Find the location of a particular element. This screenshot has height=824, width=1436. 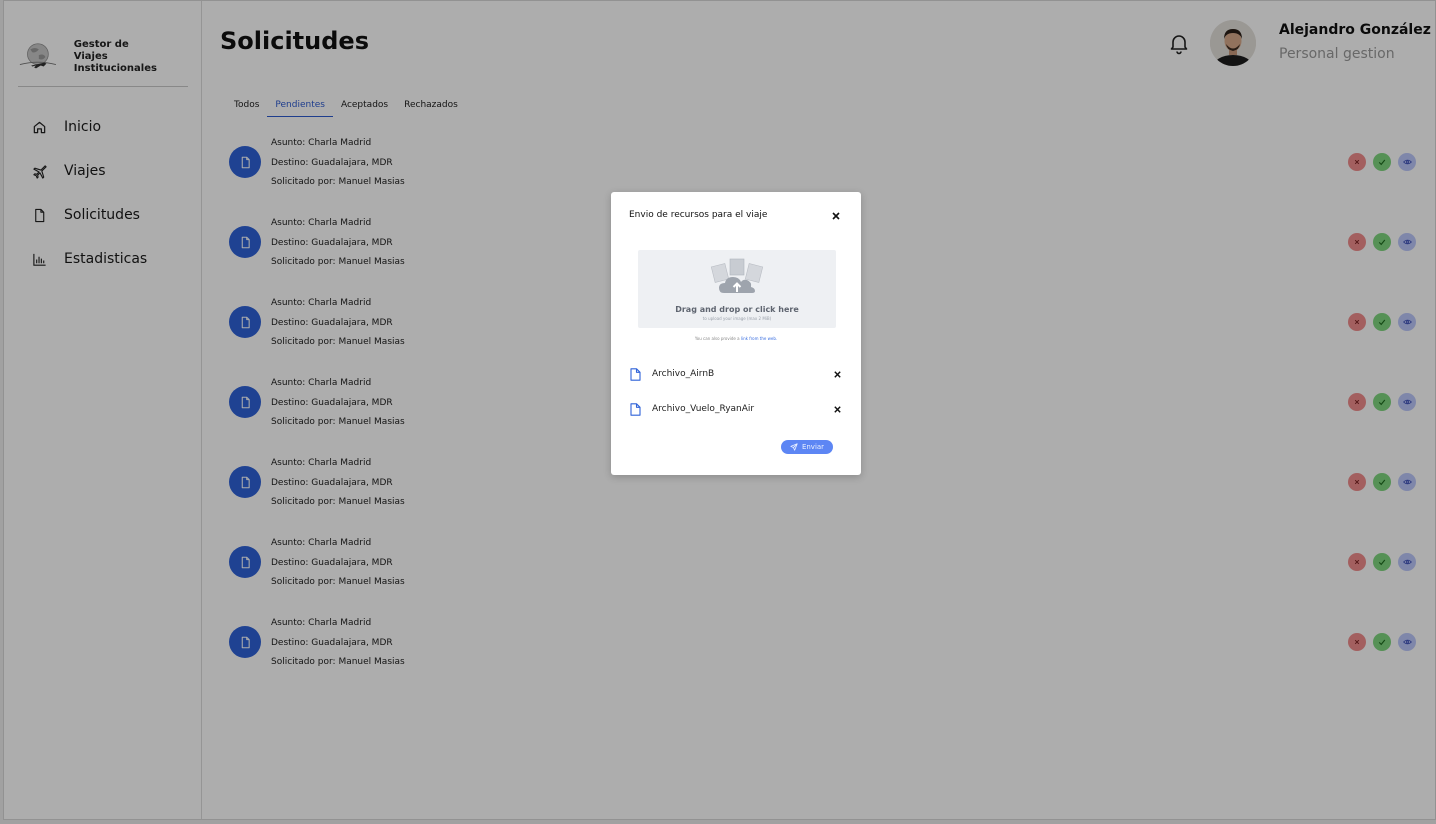

file-name: Archivo_AirnB is located at coordinates (683, 374).